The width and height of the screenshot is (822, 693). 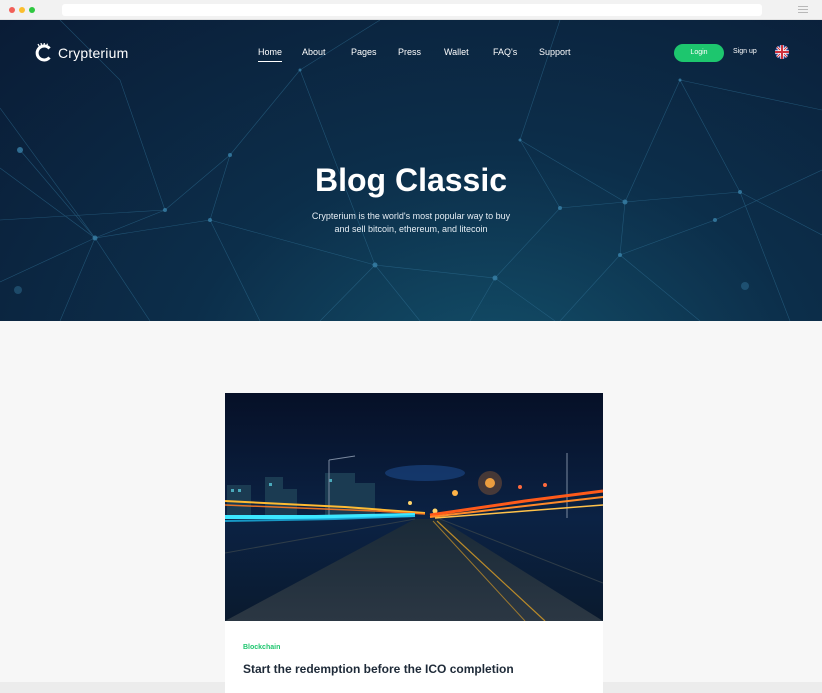 What do you see at coordinates (314, 52) in the screenshot?
I see `nav-item-about: About` at bounding box center [314, 52].